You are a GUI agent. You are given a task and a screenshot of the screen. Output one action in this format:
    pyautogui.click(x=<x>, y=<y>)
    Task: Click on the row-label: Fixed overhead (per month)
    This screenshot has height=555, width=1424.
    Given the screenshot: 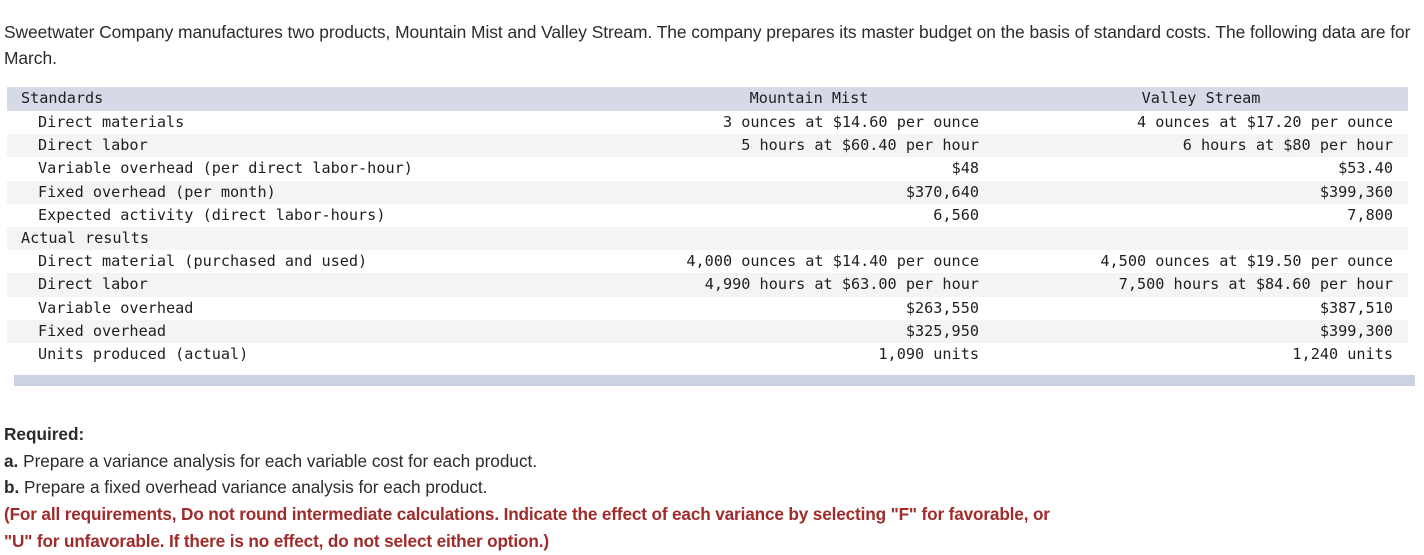 What is the action you would take?
    pyautogui.click(x=315, y=192)
    